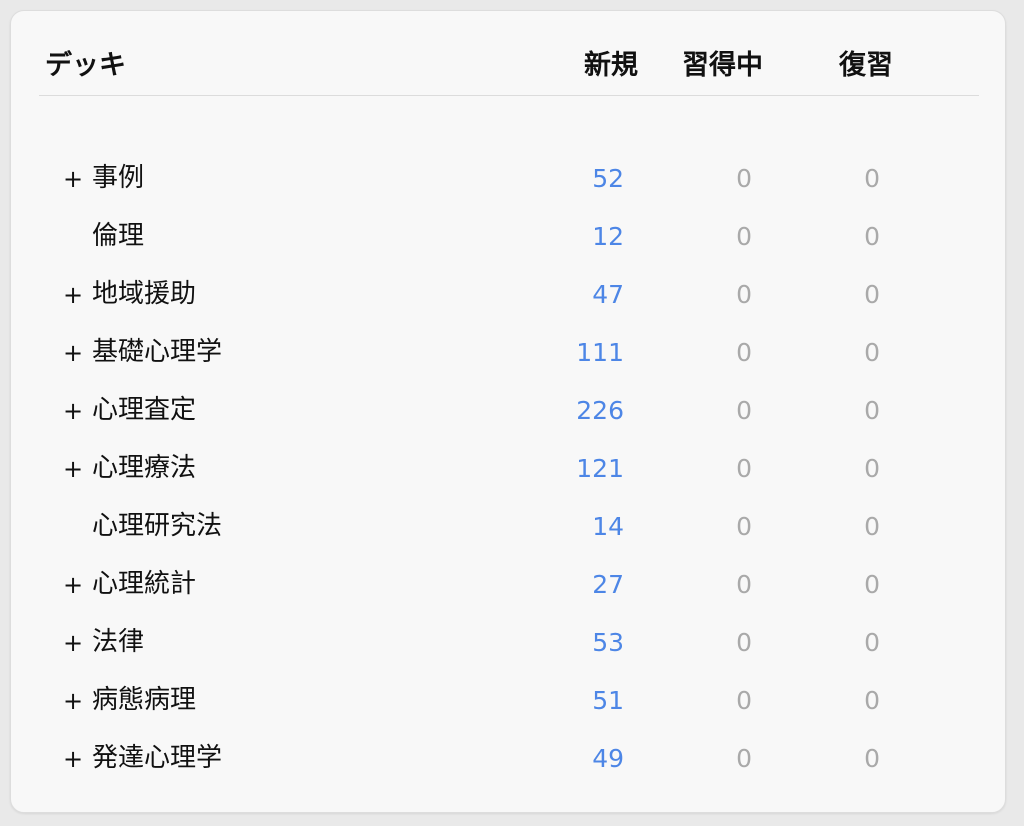  What do you see at coordinates (144, 468) in the screenshot?
I see `deck-name-link: 心理療法` at bounding box center [144, 468].